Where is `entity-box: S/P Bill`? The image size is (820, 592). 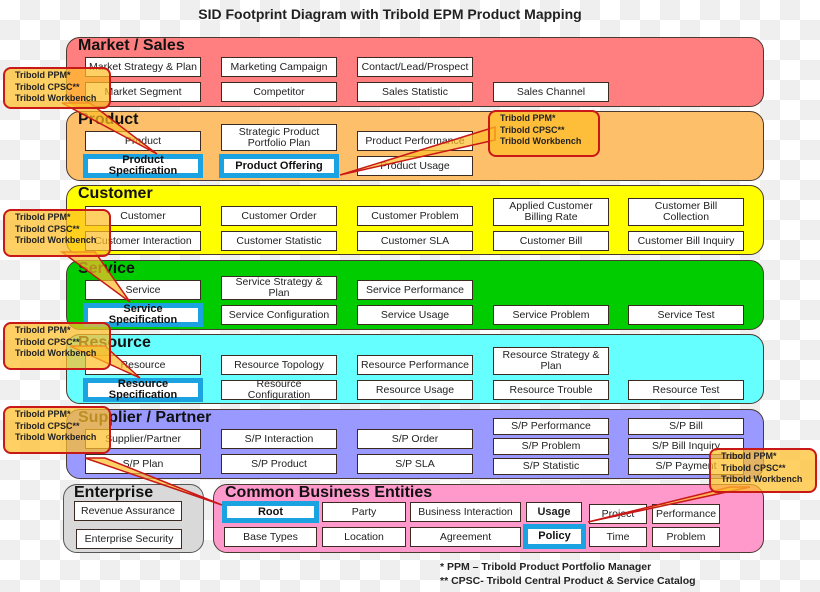
entity-box: S/P Bill is located at coordinates (686, 426).